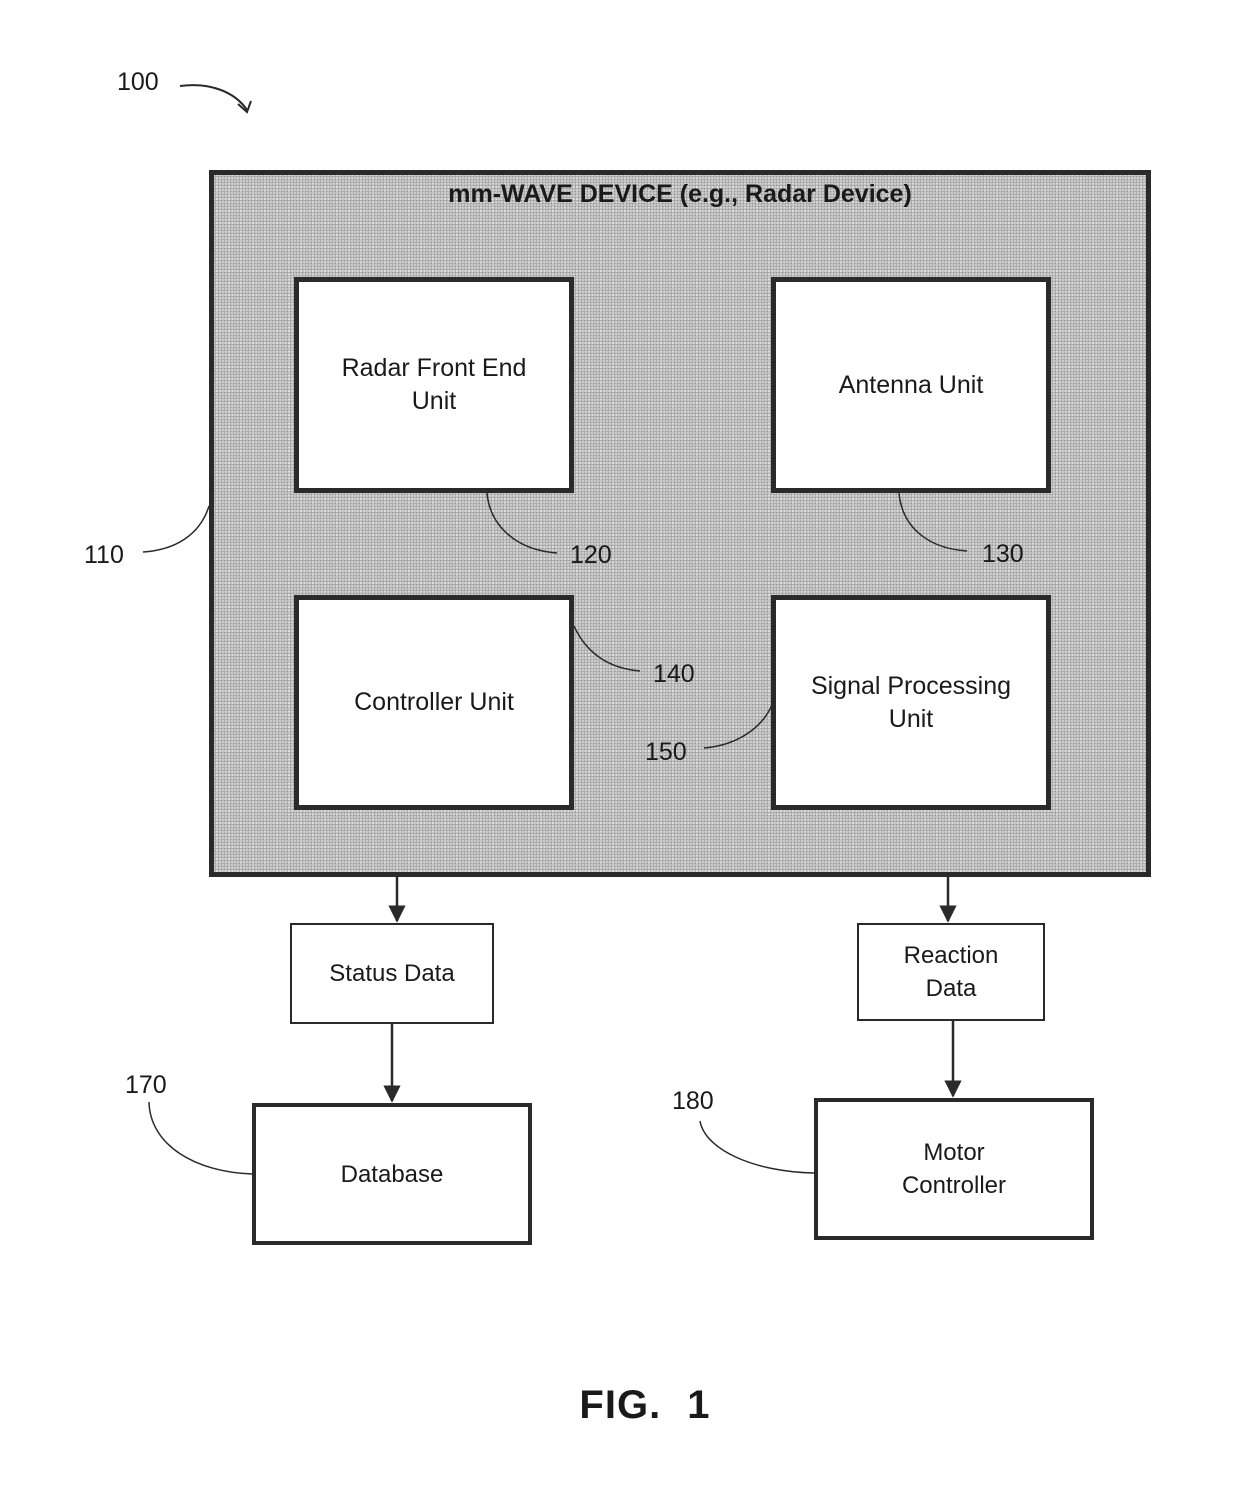 Image resolution: width=1240 pixels, height=1510 pixels. Describe the element at coordinates (591, 555) in the screenshot. I see `radar-front-end-ref-label: 120` at that location.